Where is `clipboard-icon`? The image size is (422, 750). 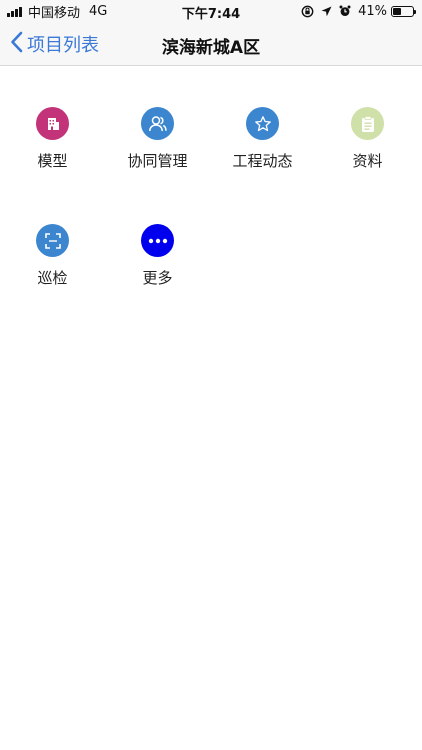
clipboard-icon is located at coordinates (367, 123).